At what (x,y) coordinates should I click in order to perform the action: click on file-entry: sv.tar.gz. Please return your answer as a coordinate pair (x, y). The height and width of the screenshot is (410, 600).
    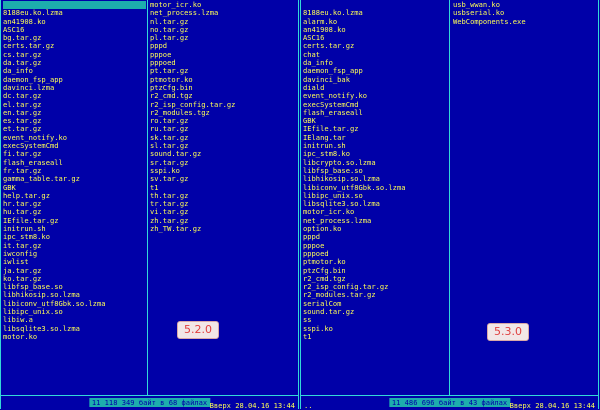
    Looking at the image, I should click on (192, 178).